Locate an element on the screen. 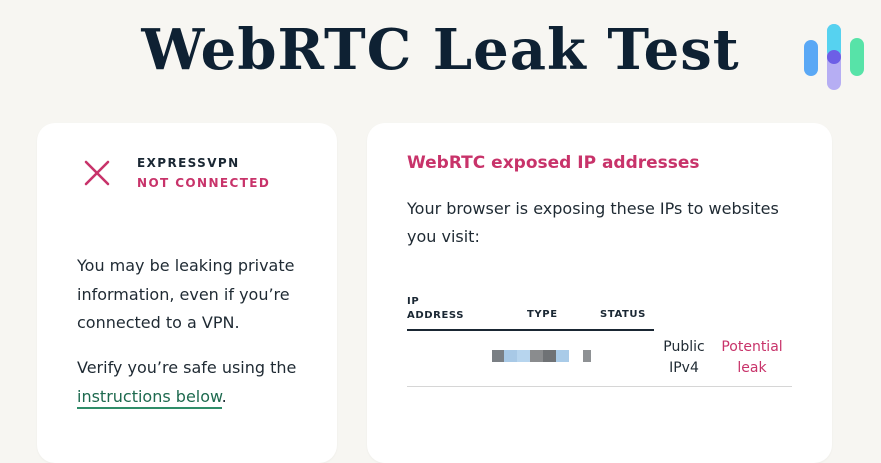 This screenshot has width=881, height=463. page-title: WebRTC Leak Test is located at coordinates (440, 50).